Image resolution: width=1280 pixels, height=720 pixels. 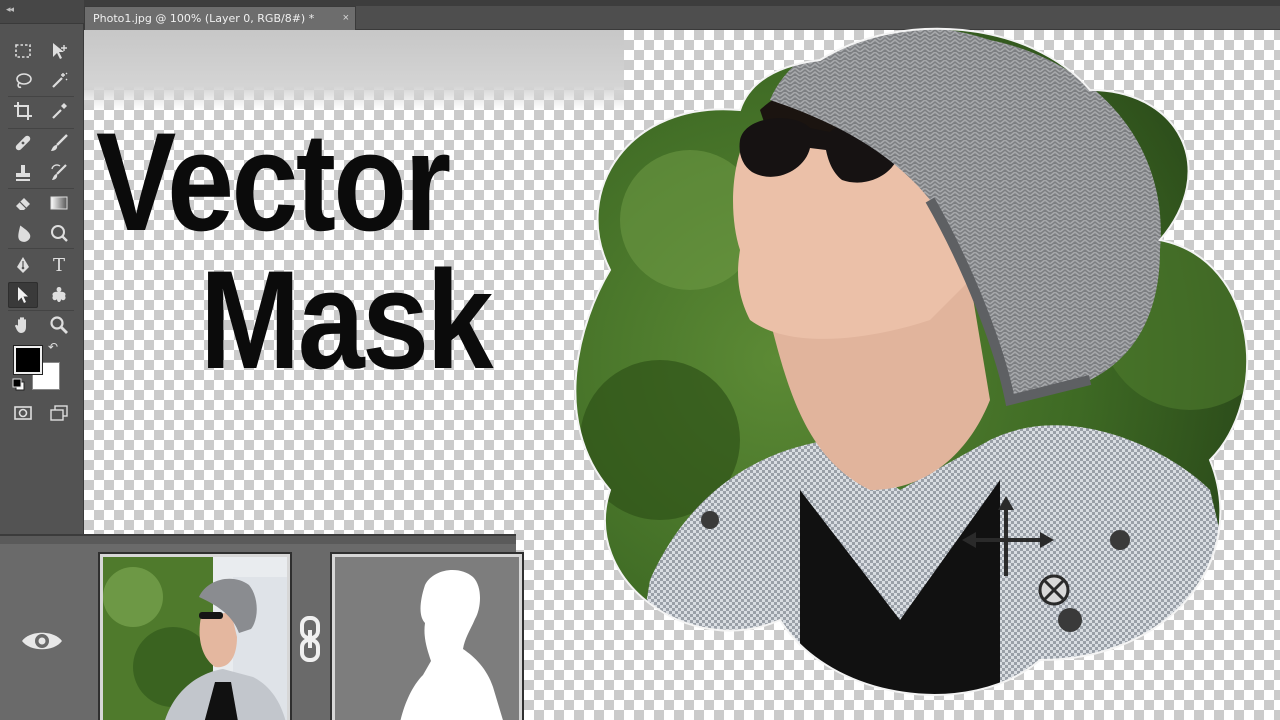 What do you see at coordinates (59, 81) in the screenshot?
I see `quick-selection-icon` at bounding box center [59, 81].